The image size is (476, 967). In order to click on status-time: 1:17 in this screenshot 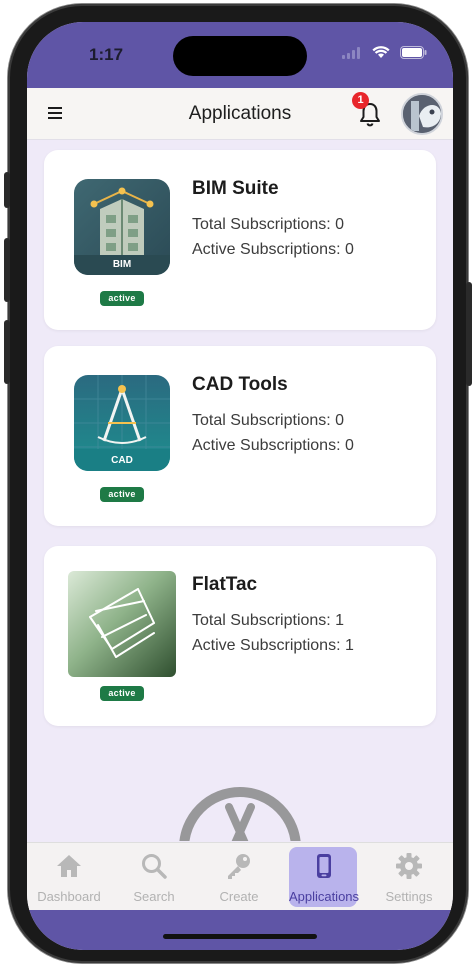, I will do `click(106, 54)`.